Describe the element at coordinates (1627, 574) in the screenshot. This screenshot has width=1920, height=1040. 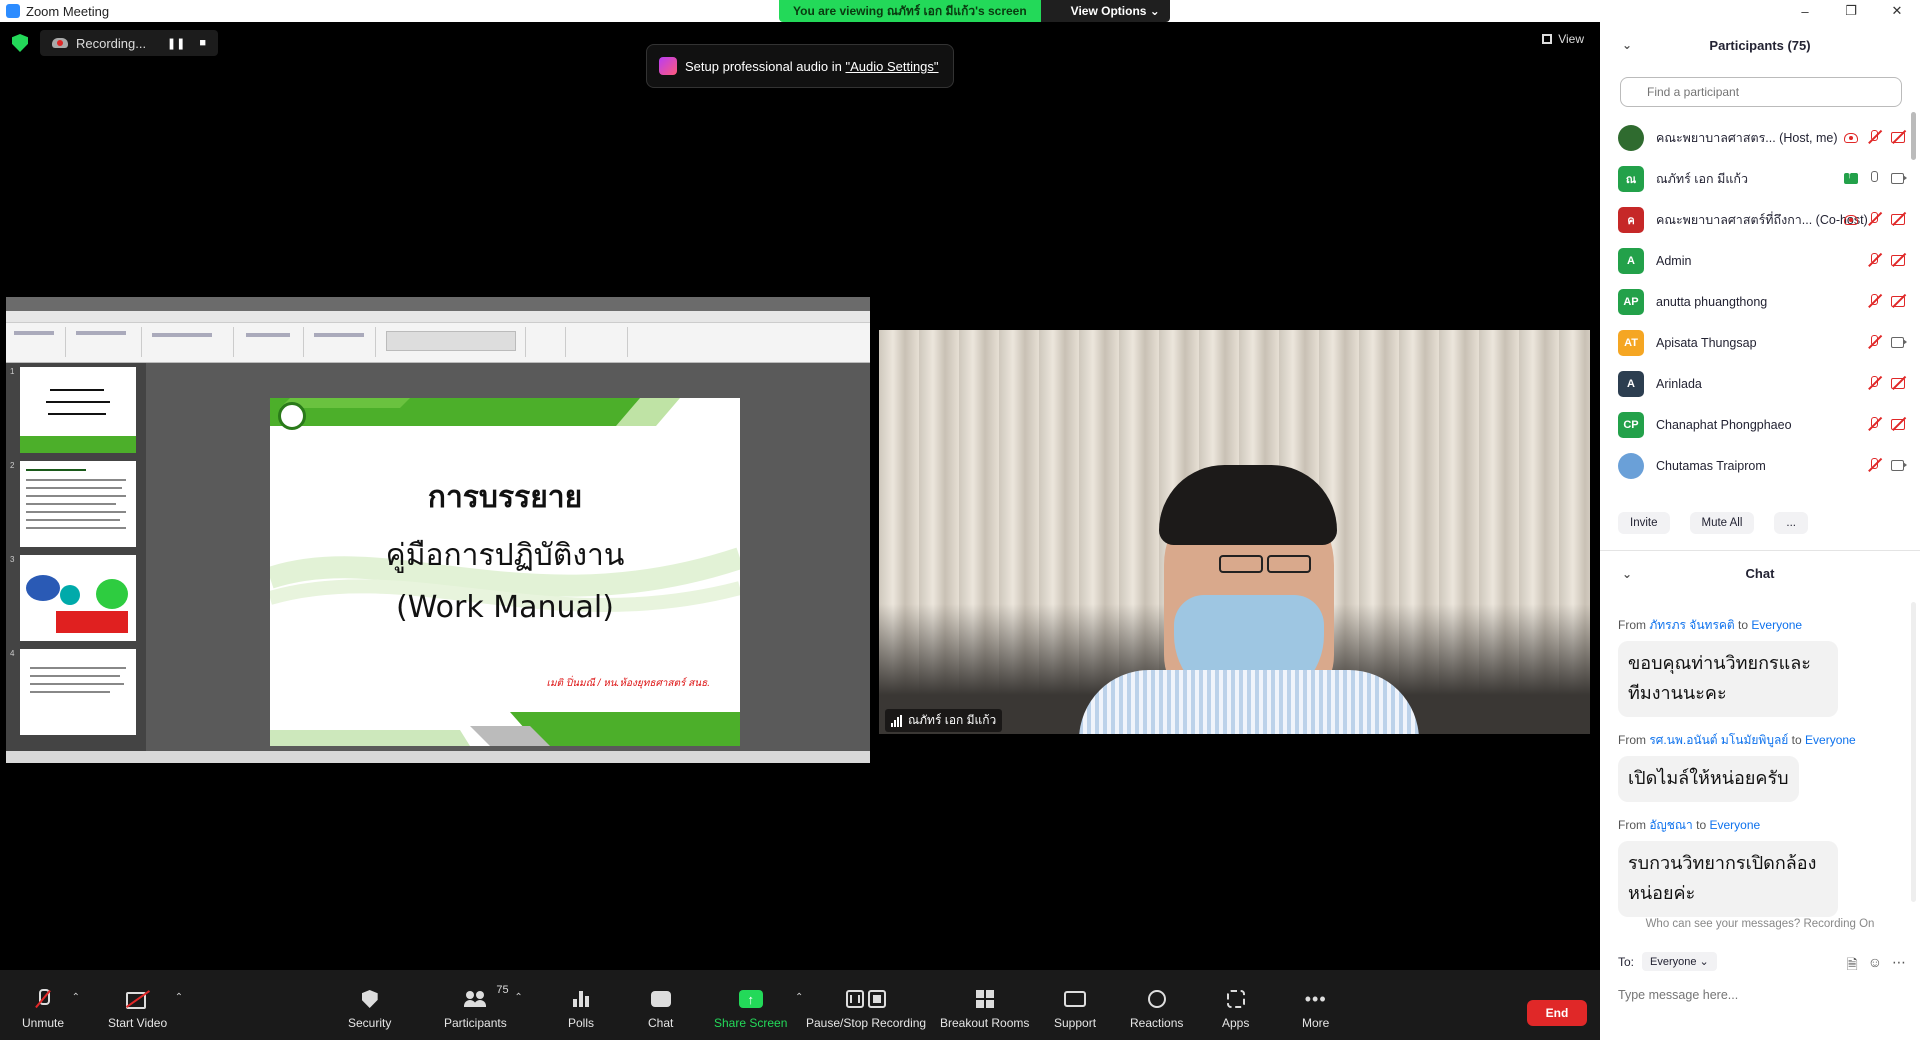
I see `collapse-chat-icon: ⌄` at that location.